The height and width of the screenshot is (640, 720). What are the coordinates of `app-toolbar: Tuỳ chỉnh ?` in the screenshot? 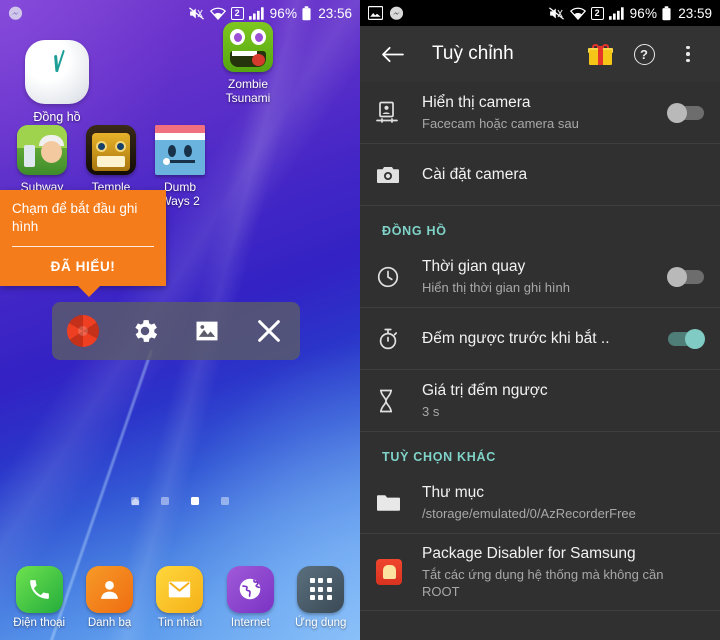 It's located at (540, 54).